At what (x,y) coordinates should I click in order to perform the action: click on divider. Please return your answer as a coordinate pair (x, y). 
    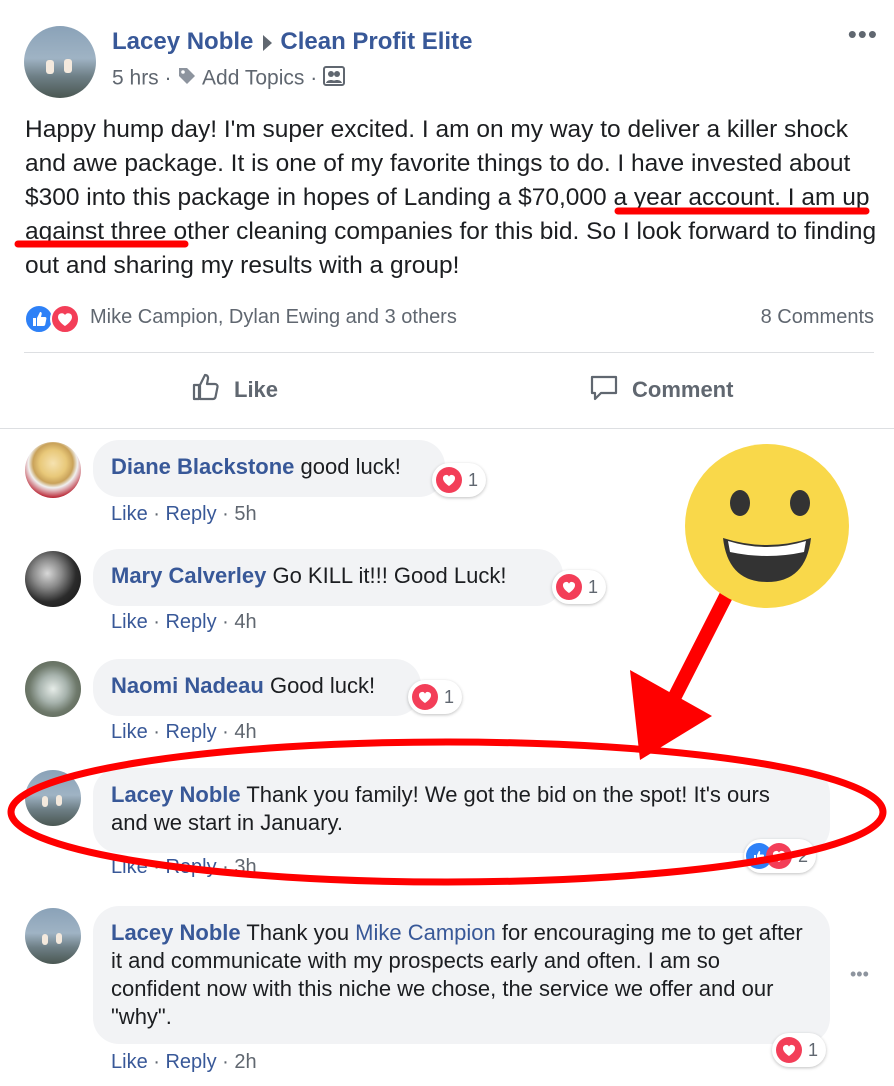
    Looking at the image, I should click on (449, 352).